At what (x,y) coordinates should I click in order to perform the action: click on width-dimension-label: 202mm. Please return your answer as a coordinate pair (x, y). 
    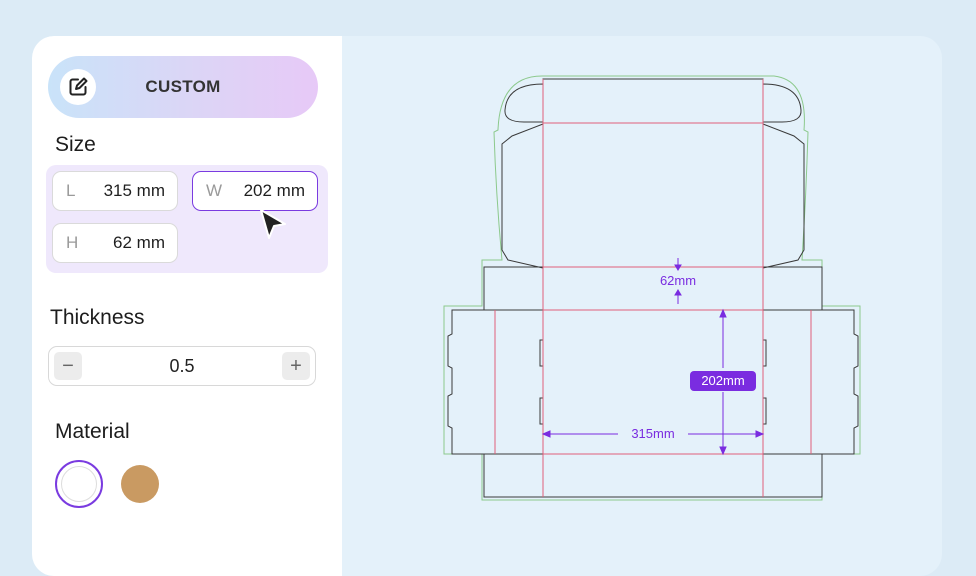
    Looking at the image, I should click on (722, 380).